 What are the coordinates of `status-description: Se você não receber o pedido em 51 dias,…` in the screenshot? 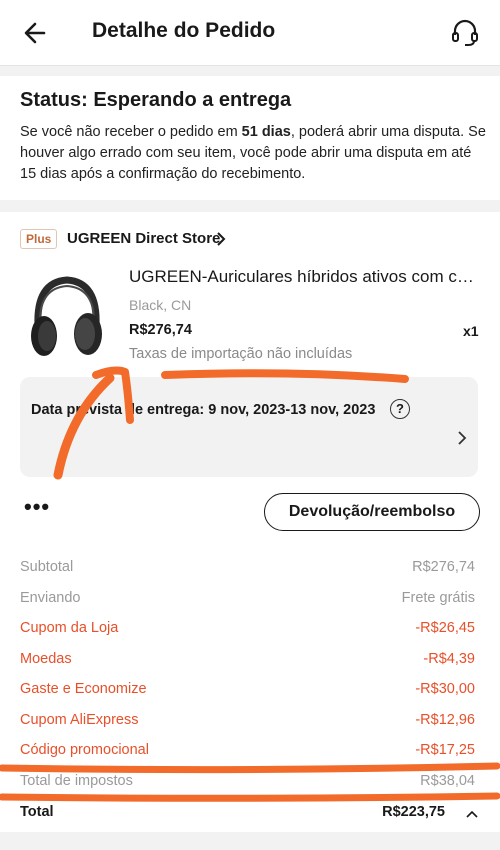 It's located at (255, 153).